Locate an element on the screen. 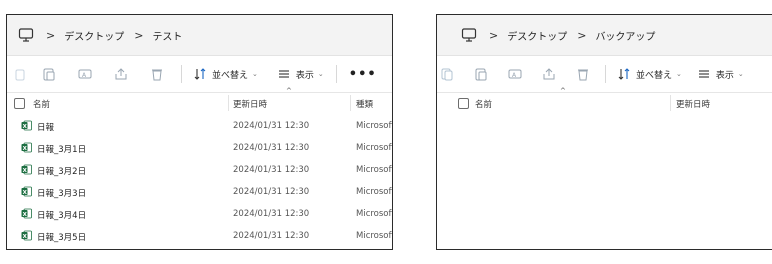 This screenshot has width=772, height=264. breadcrumb-item-backup: バックアップ is located at coordinates (625, 35).